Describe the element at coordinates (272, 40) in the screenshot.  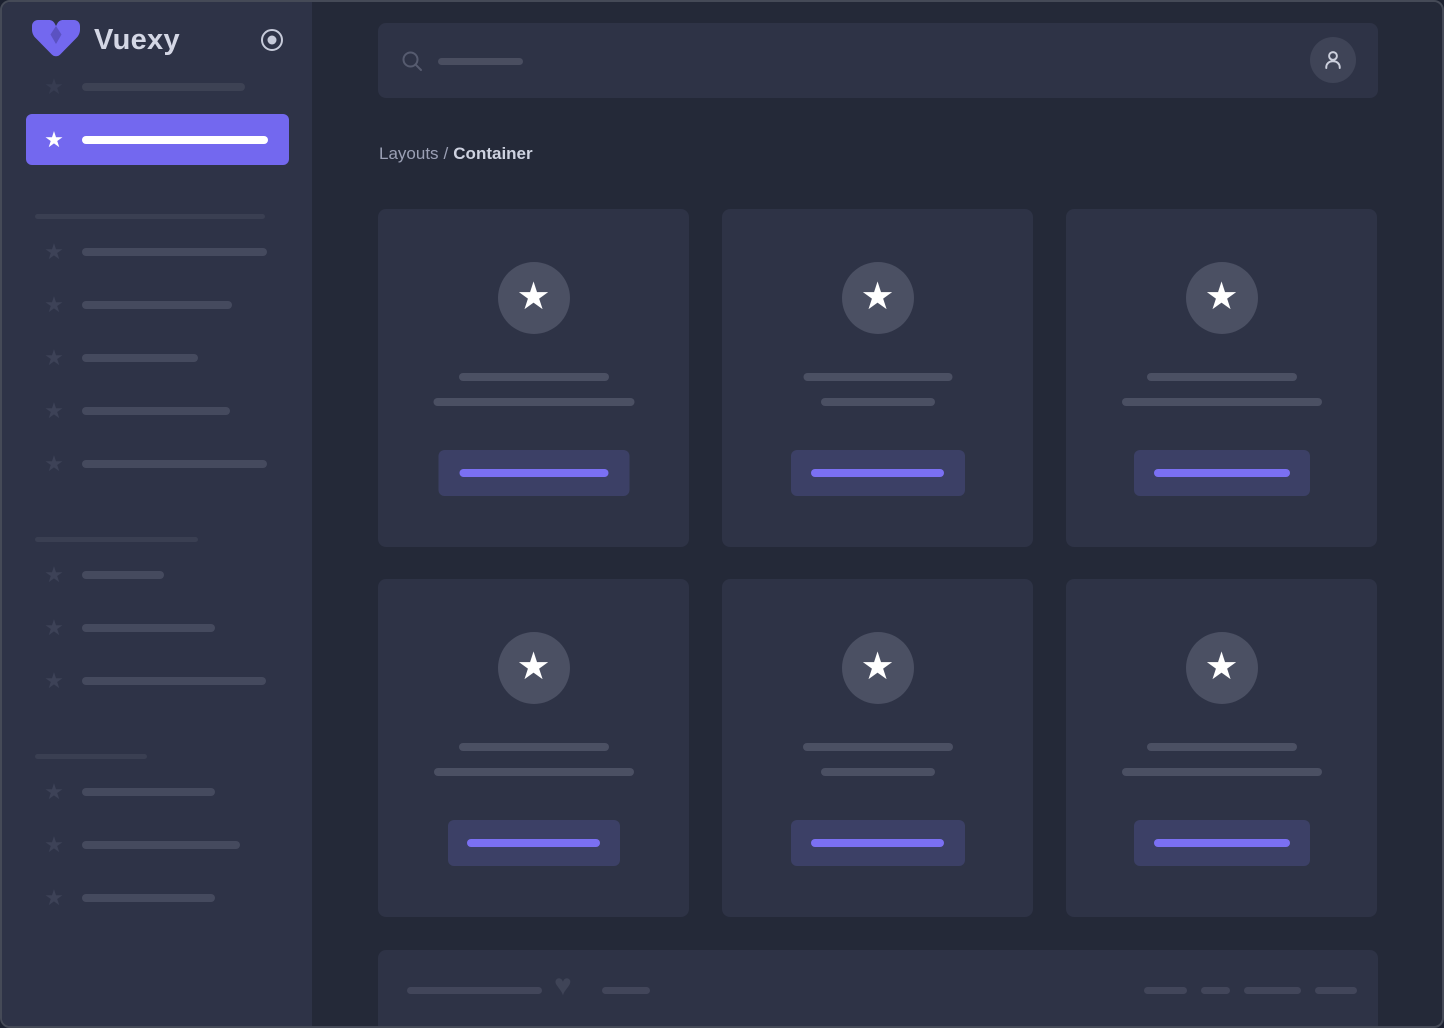
I see `sidebar-toggle-icon` at that location.